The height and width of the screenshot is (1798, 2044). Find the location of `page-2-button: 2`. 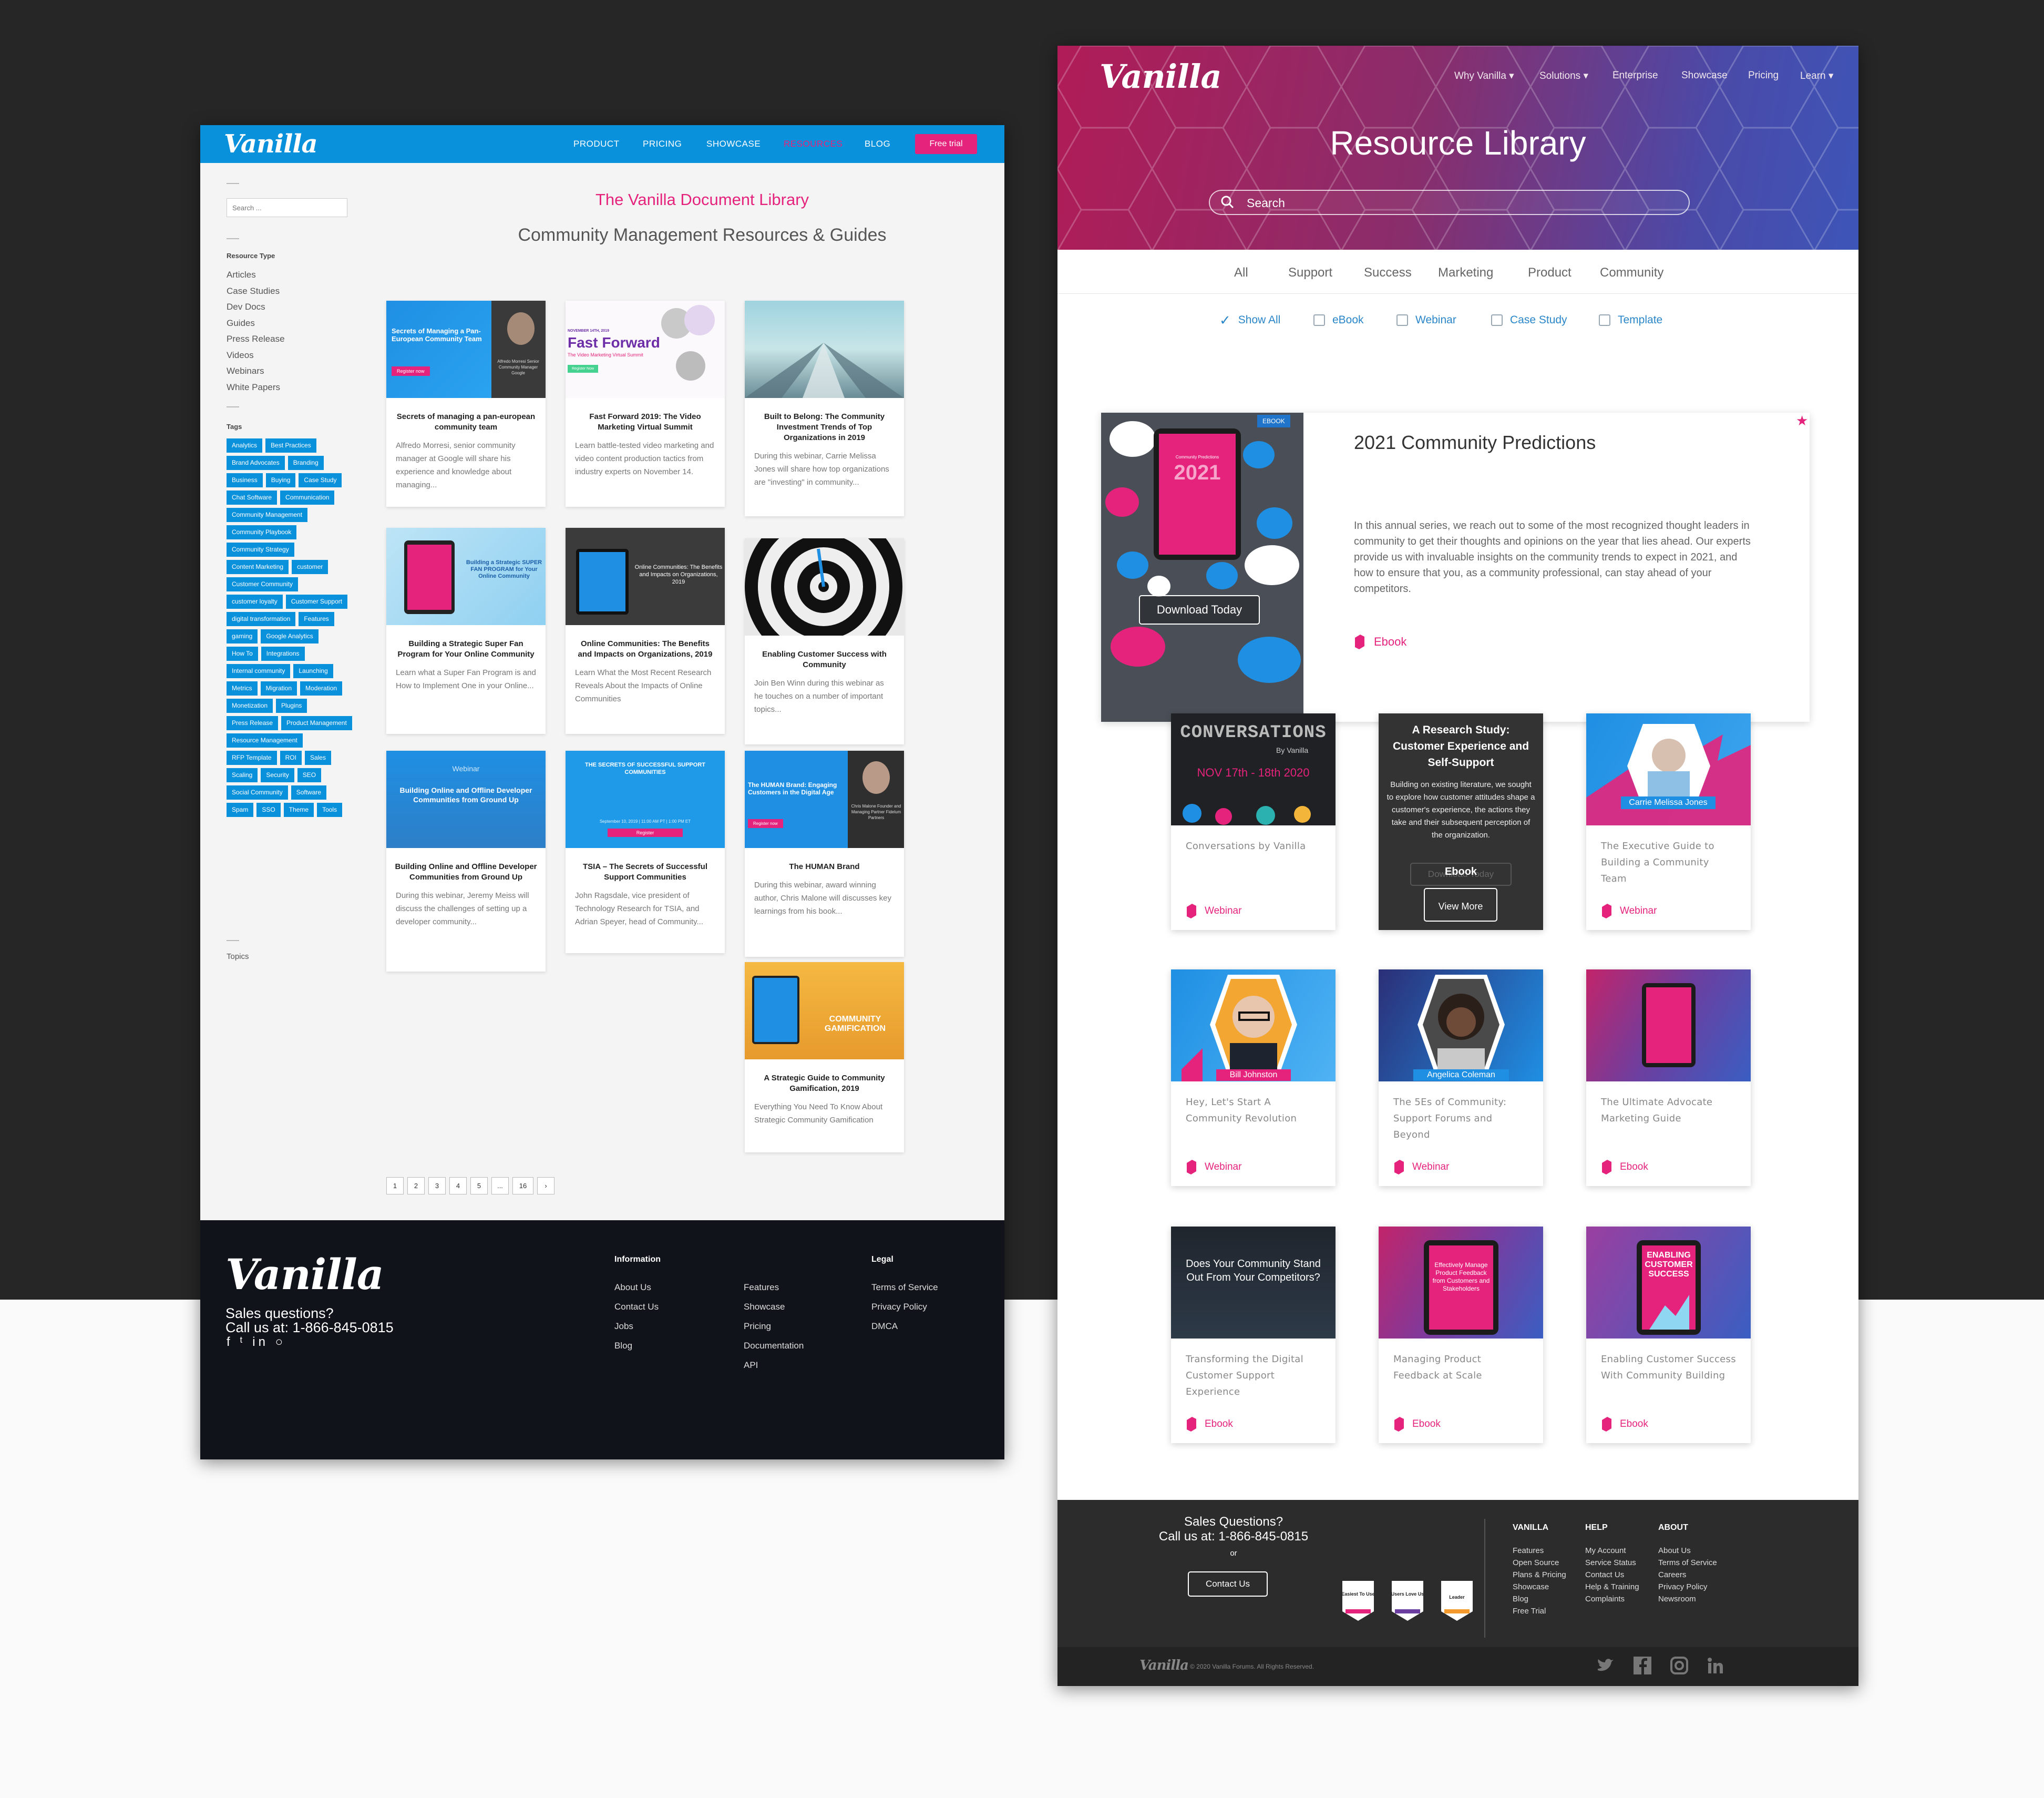

page-2-button: 2 is located at coordinates (416, 1185).